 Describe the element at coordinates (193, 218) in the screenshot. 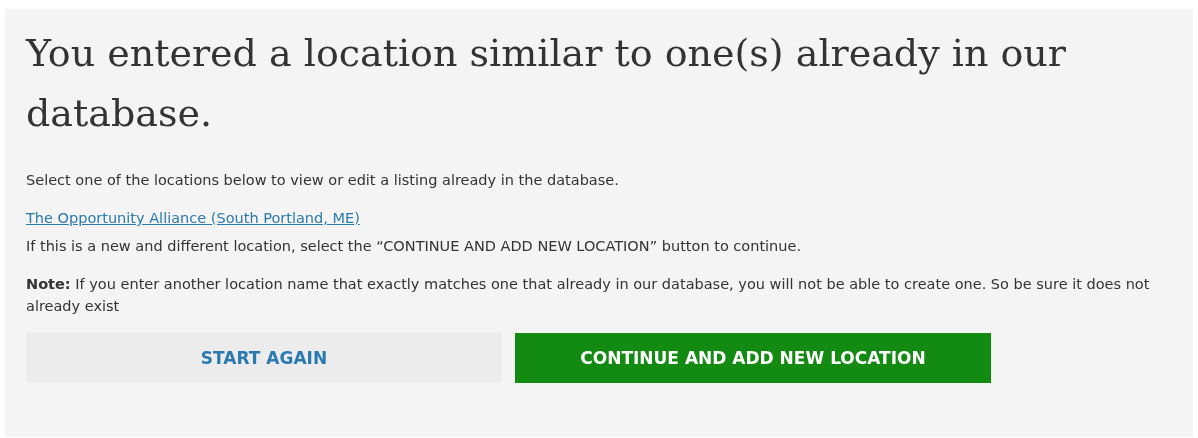

I see `location-link: The Opportunity Alliance (South Portland, ME)` at that location.